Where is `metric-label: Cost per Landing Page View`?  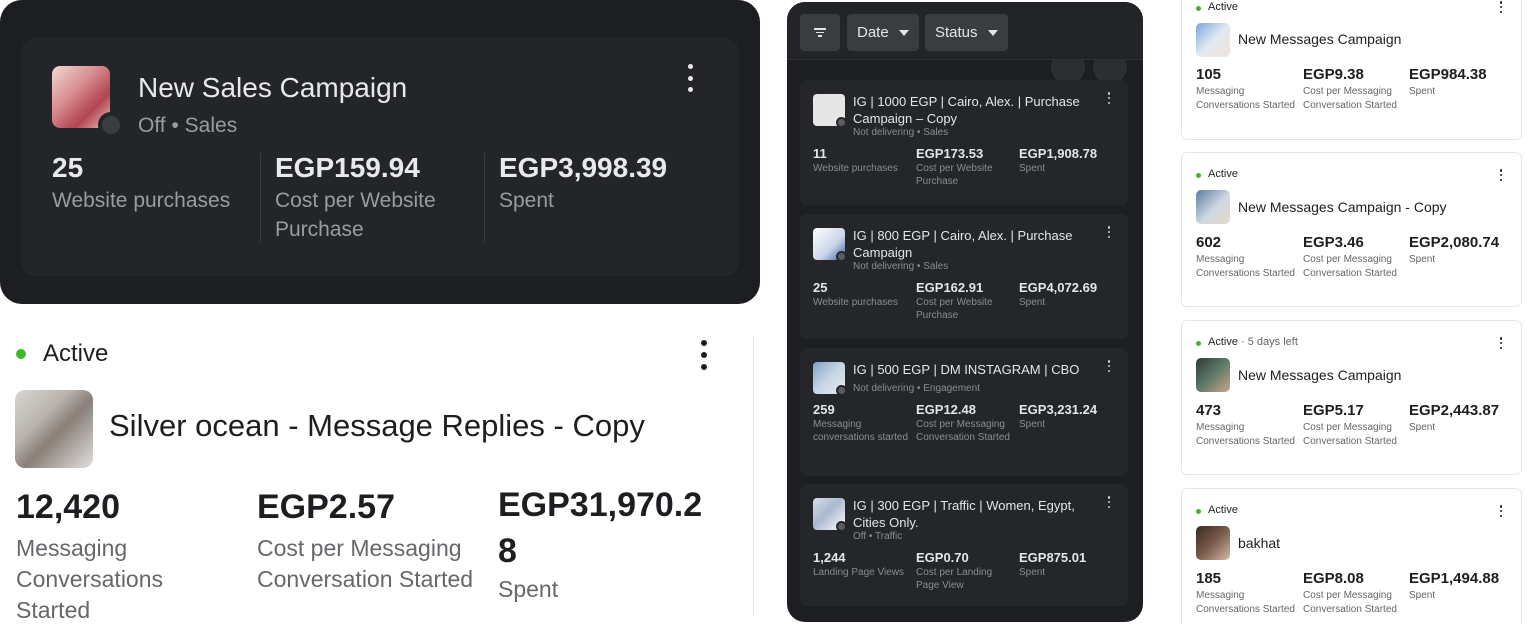 metric-label: Cost per Landing Page View is located at coordinates (954, 579).